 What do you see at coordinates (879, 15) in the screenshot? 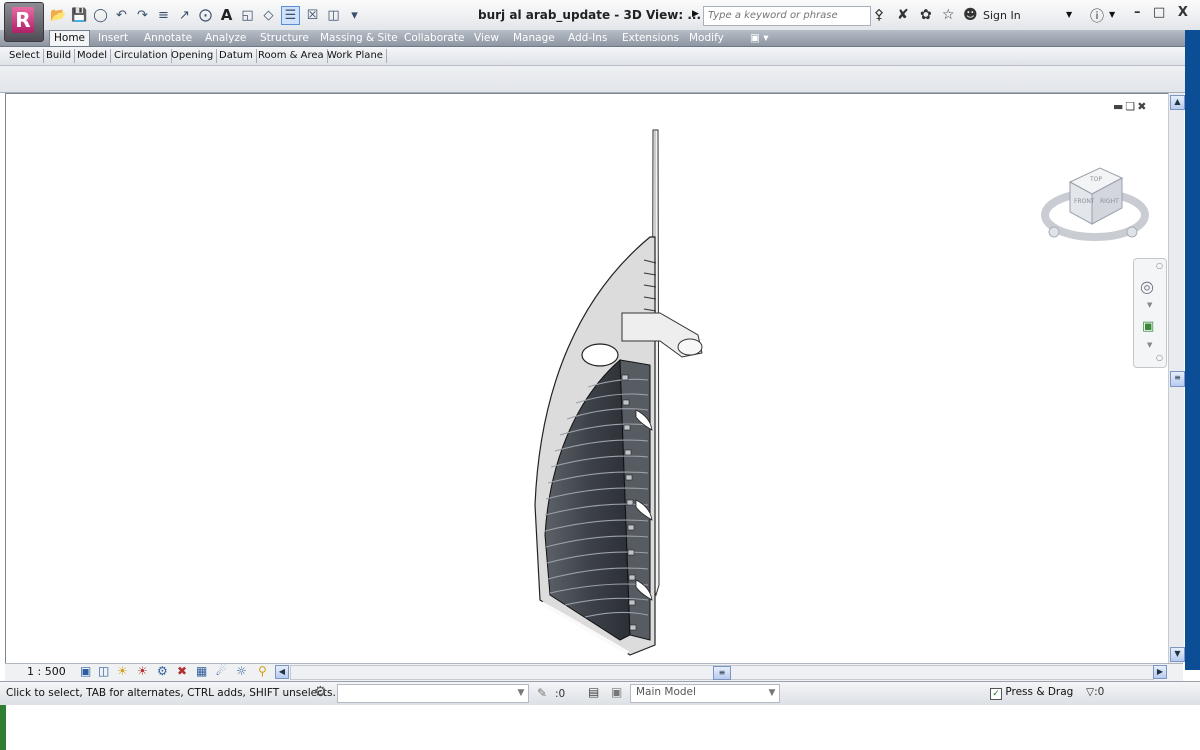
I see `binoculars-icon: ⚴` at bounding box center [879, 15].